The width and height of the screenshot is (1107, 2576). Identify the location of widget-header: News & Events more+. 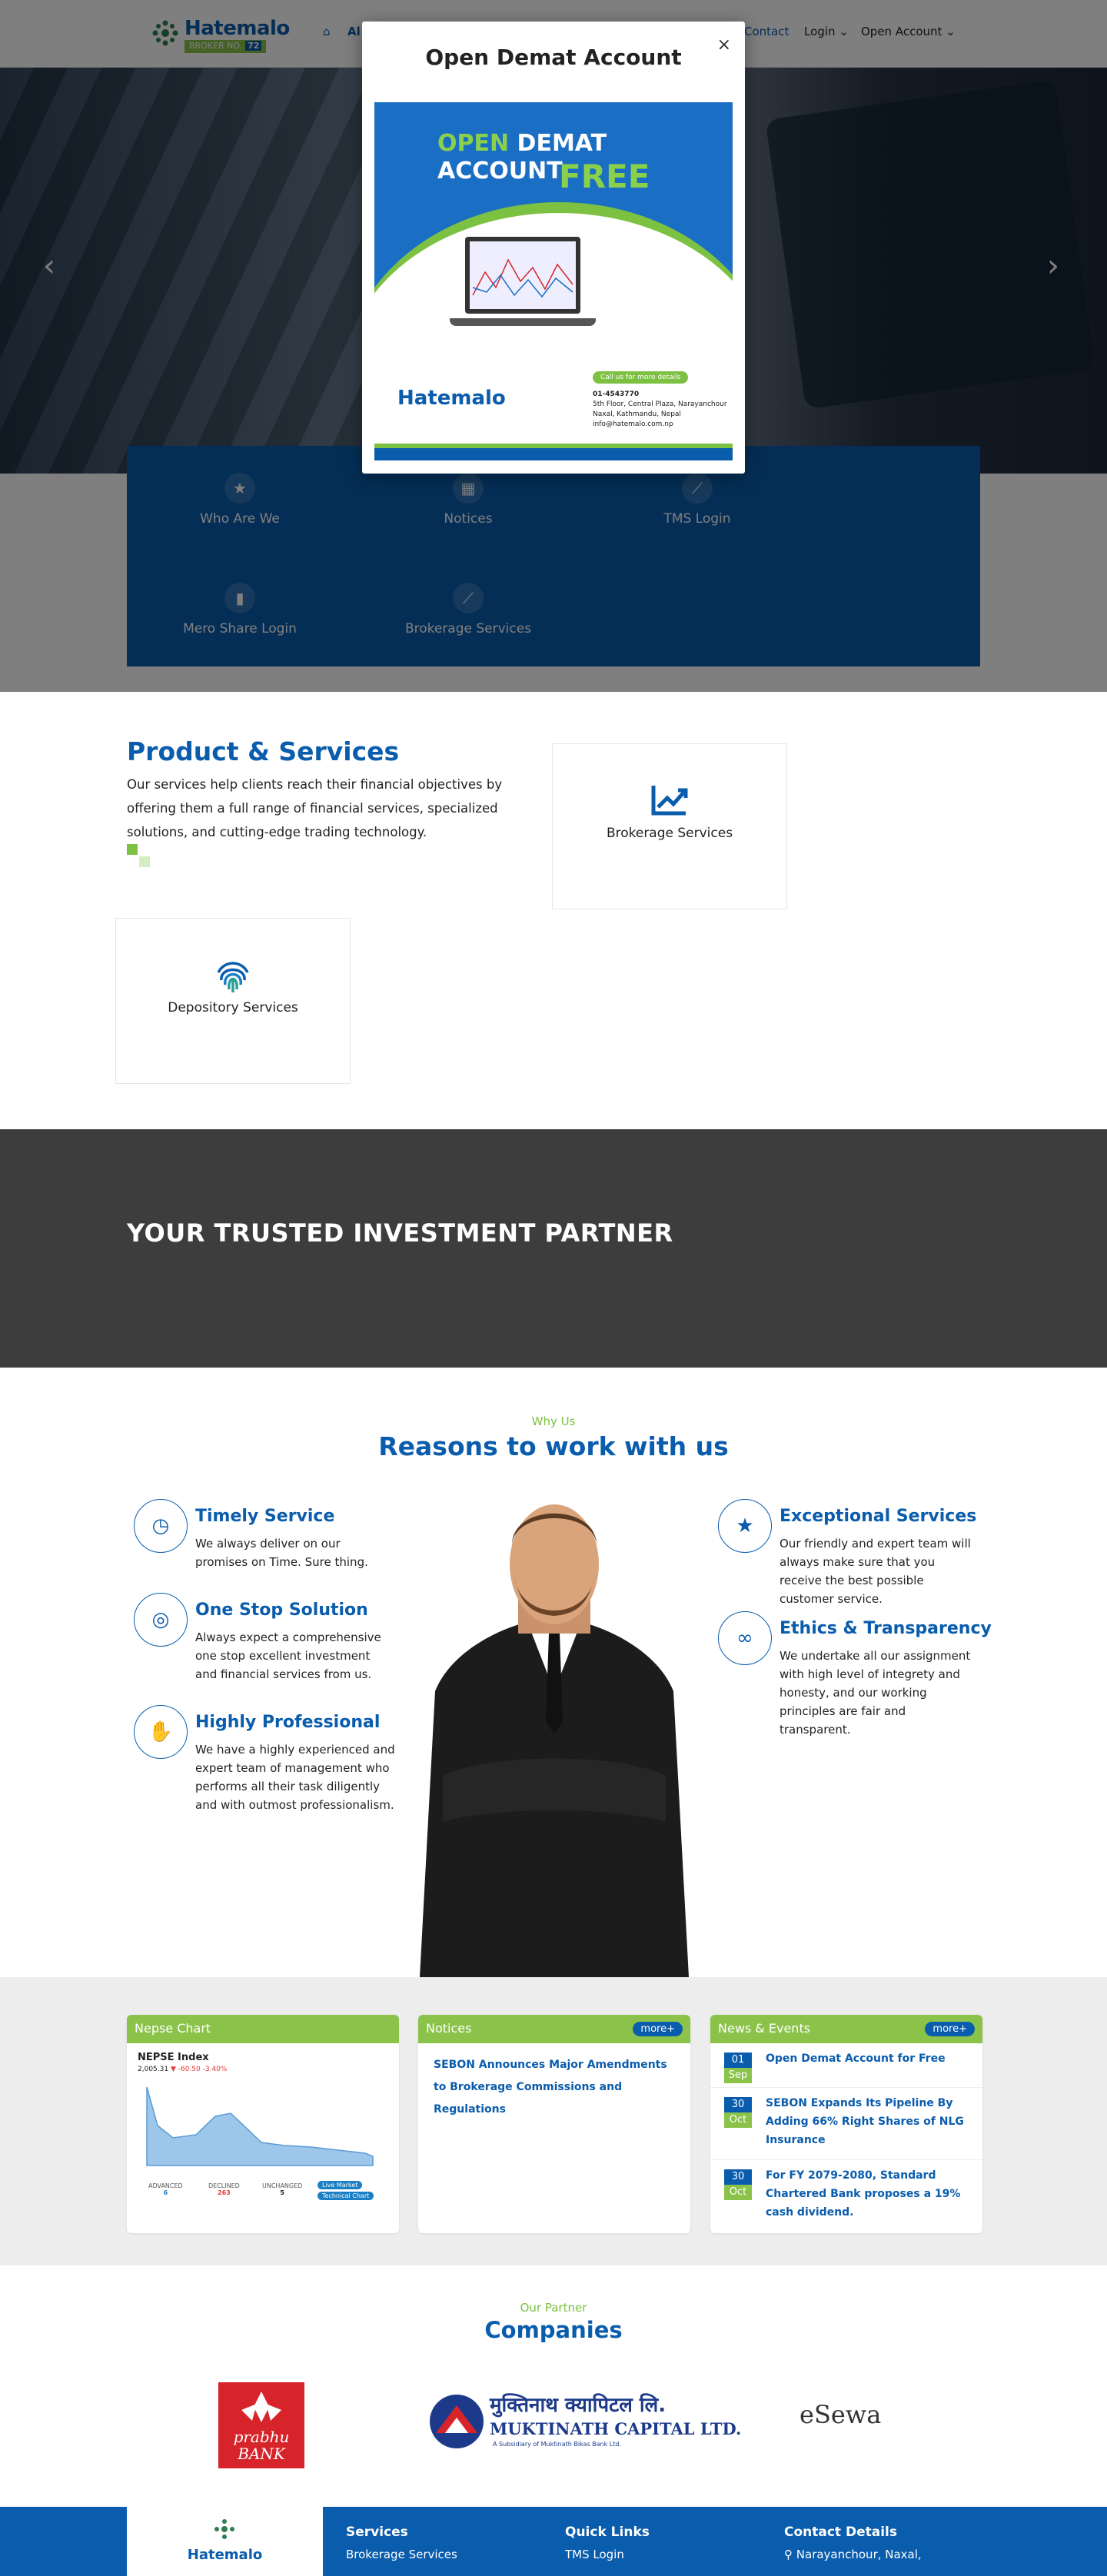
(846, 2029).